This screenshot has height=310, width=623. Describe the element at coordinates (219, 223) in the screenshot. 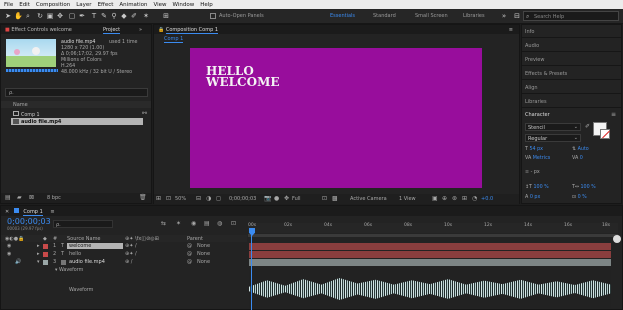

I see `motion-blur-icon: ◍` at that location.